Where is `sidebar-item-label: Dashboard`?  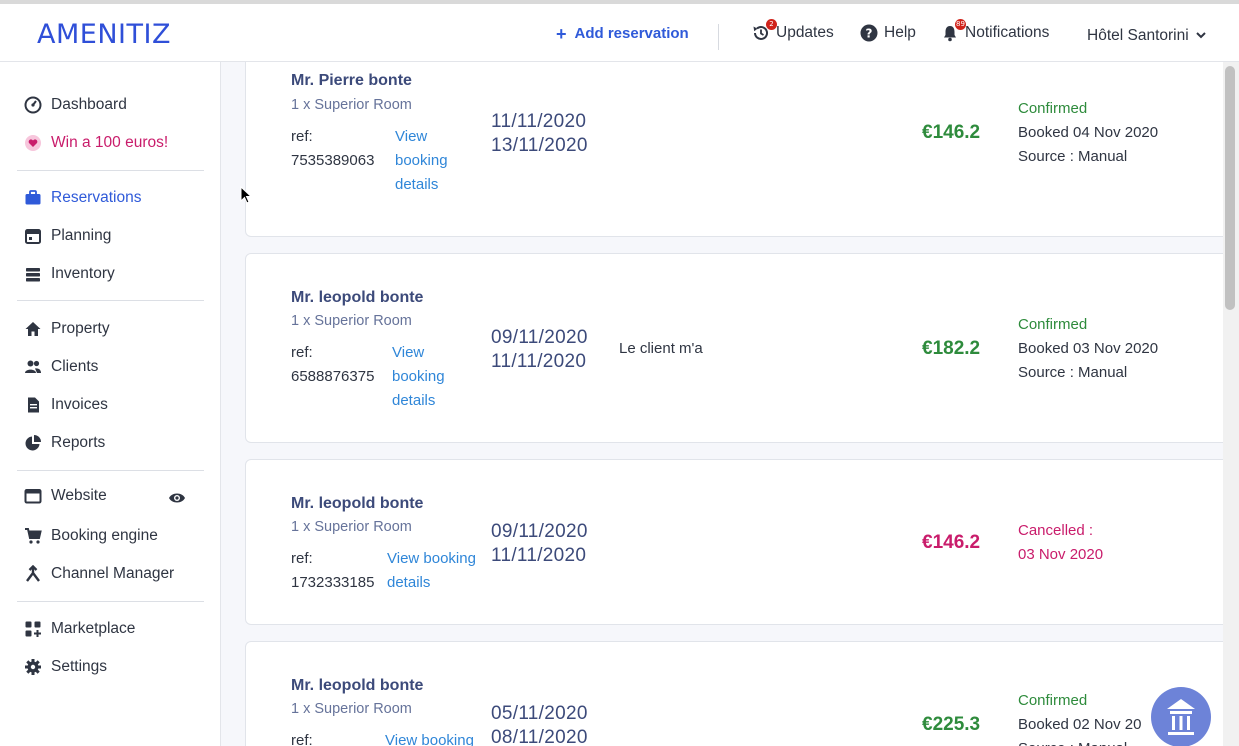 sidebar-item-label: Dashboard is located at coordinates (89, 104).